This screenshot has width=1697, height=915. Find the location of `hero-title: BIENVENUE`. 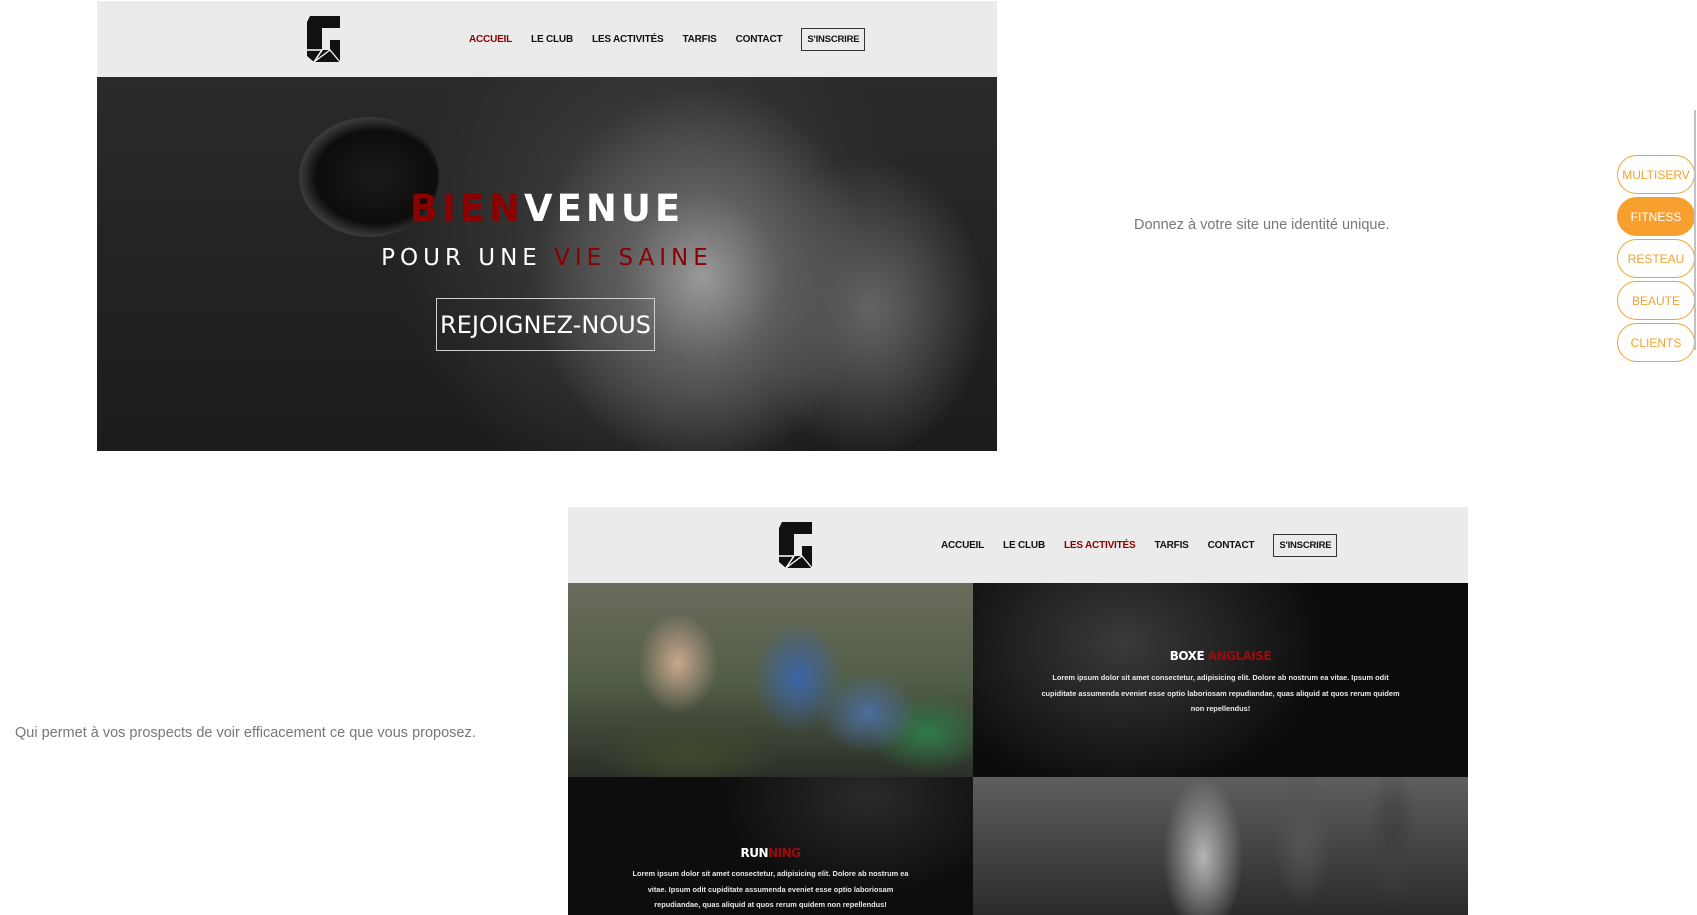

hero-title: BIENVENUE is located at coordinates (547, 208).